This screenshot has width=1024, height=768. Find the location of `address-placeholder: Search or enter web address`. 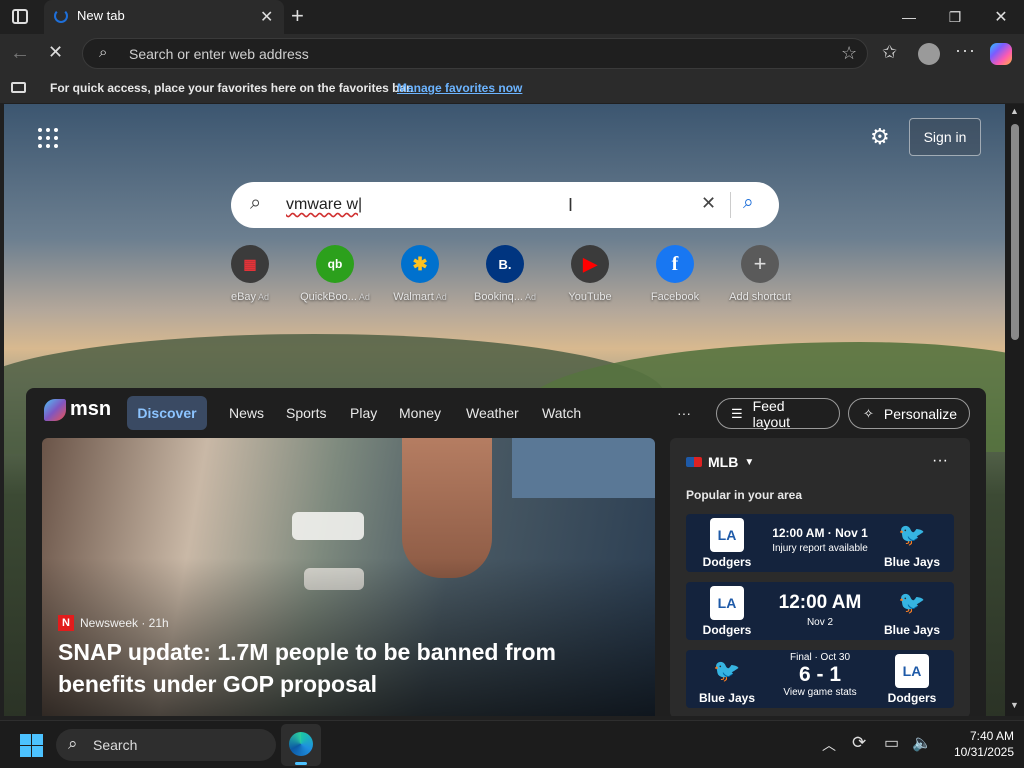

address-placeholder: Search or enter web address is located at coordinates (219, 54).